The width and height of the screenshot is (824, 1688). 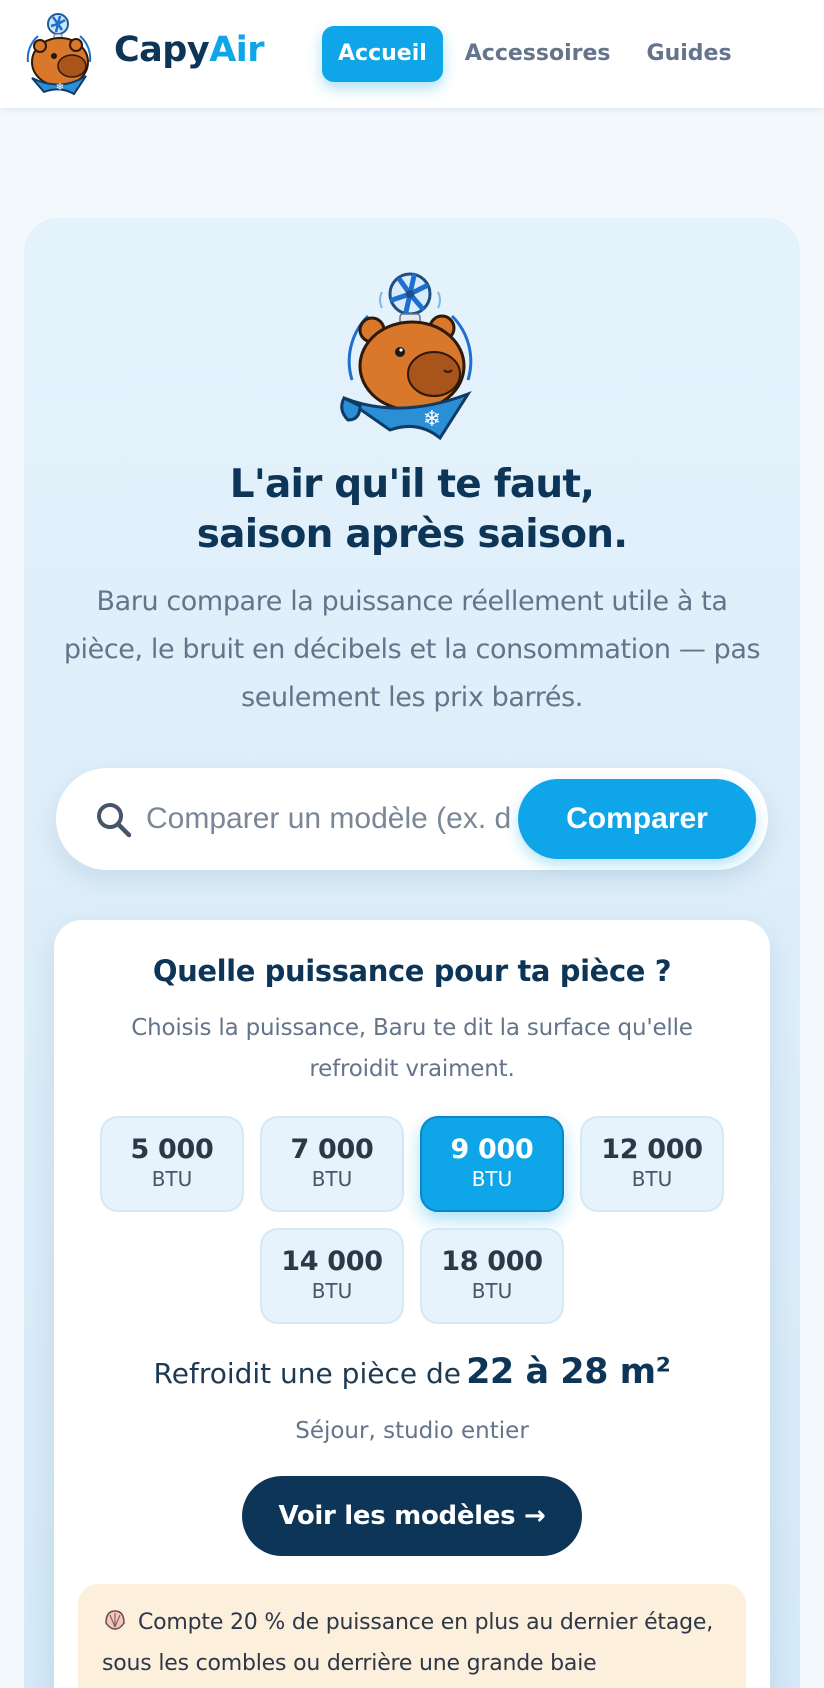 What do you see at coordinates (172, 1149) in the screenshot?
I see `btu-option-value: 5 000` at bounding box center [172, 1149].